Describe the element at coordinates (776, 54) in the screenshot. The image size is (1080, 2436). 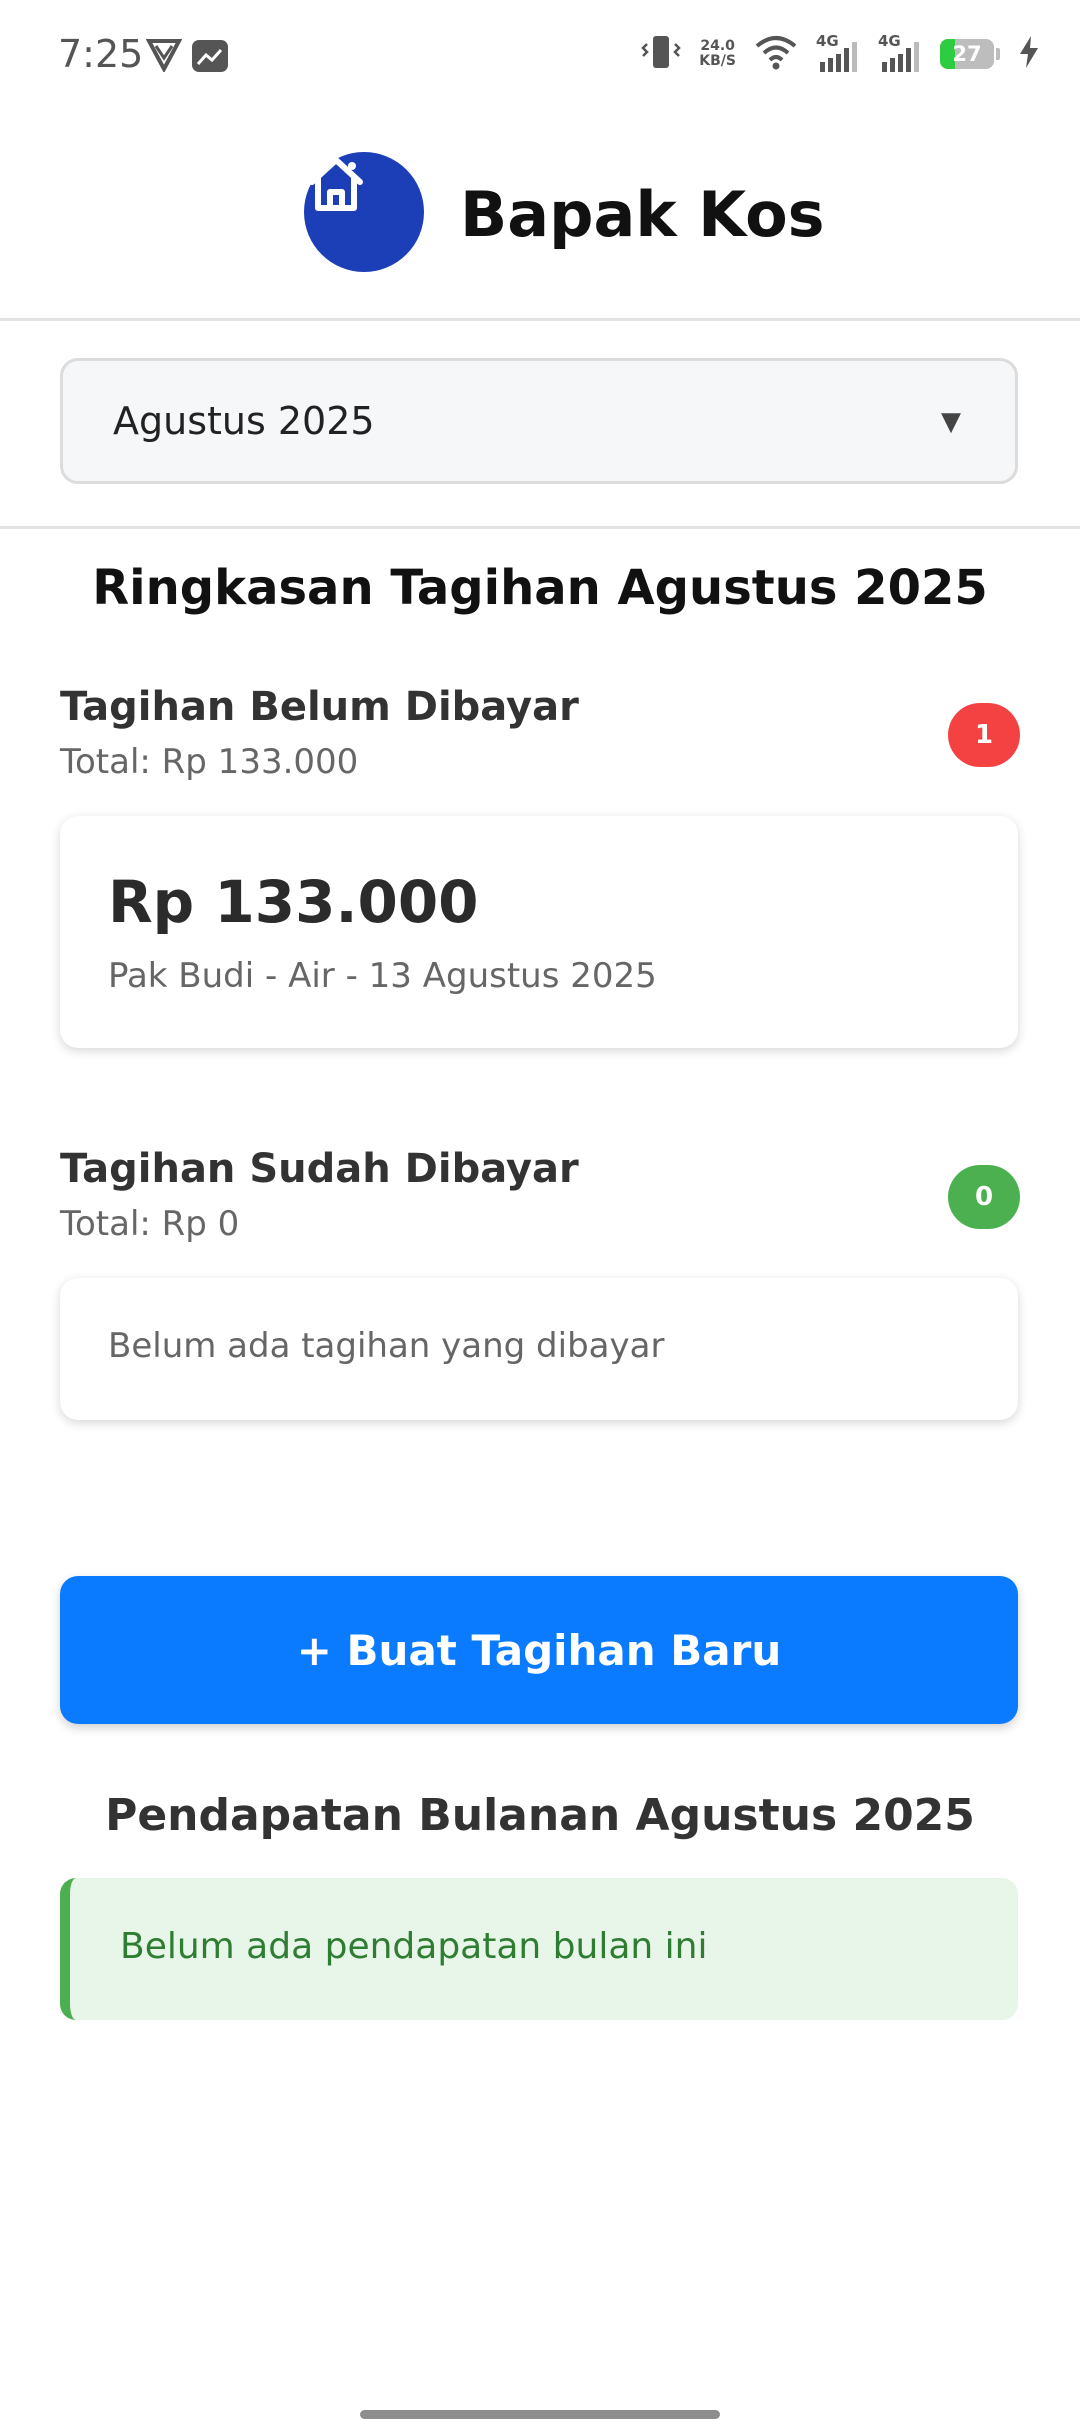
I see `wifi-icon` at that location.